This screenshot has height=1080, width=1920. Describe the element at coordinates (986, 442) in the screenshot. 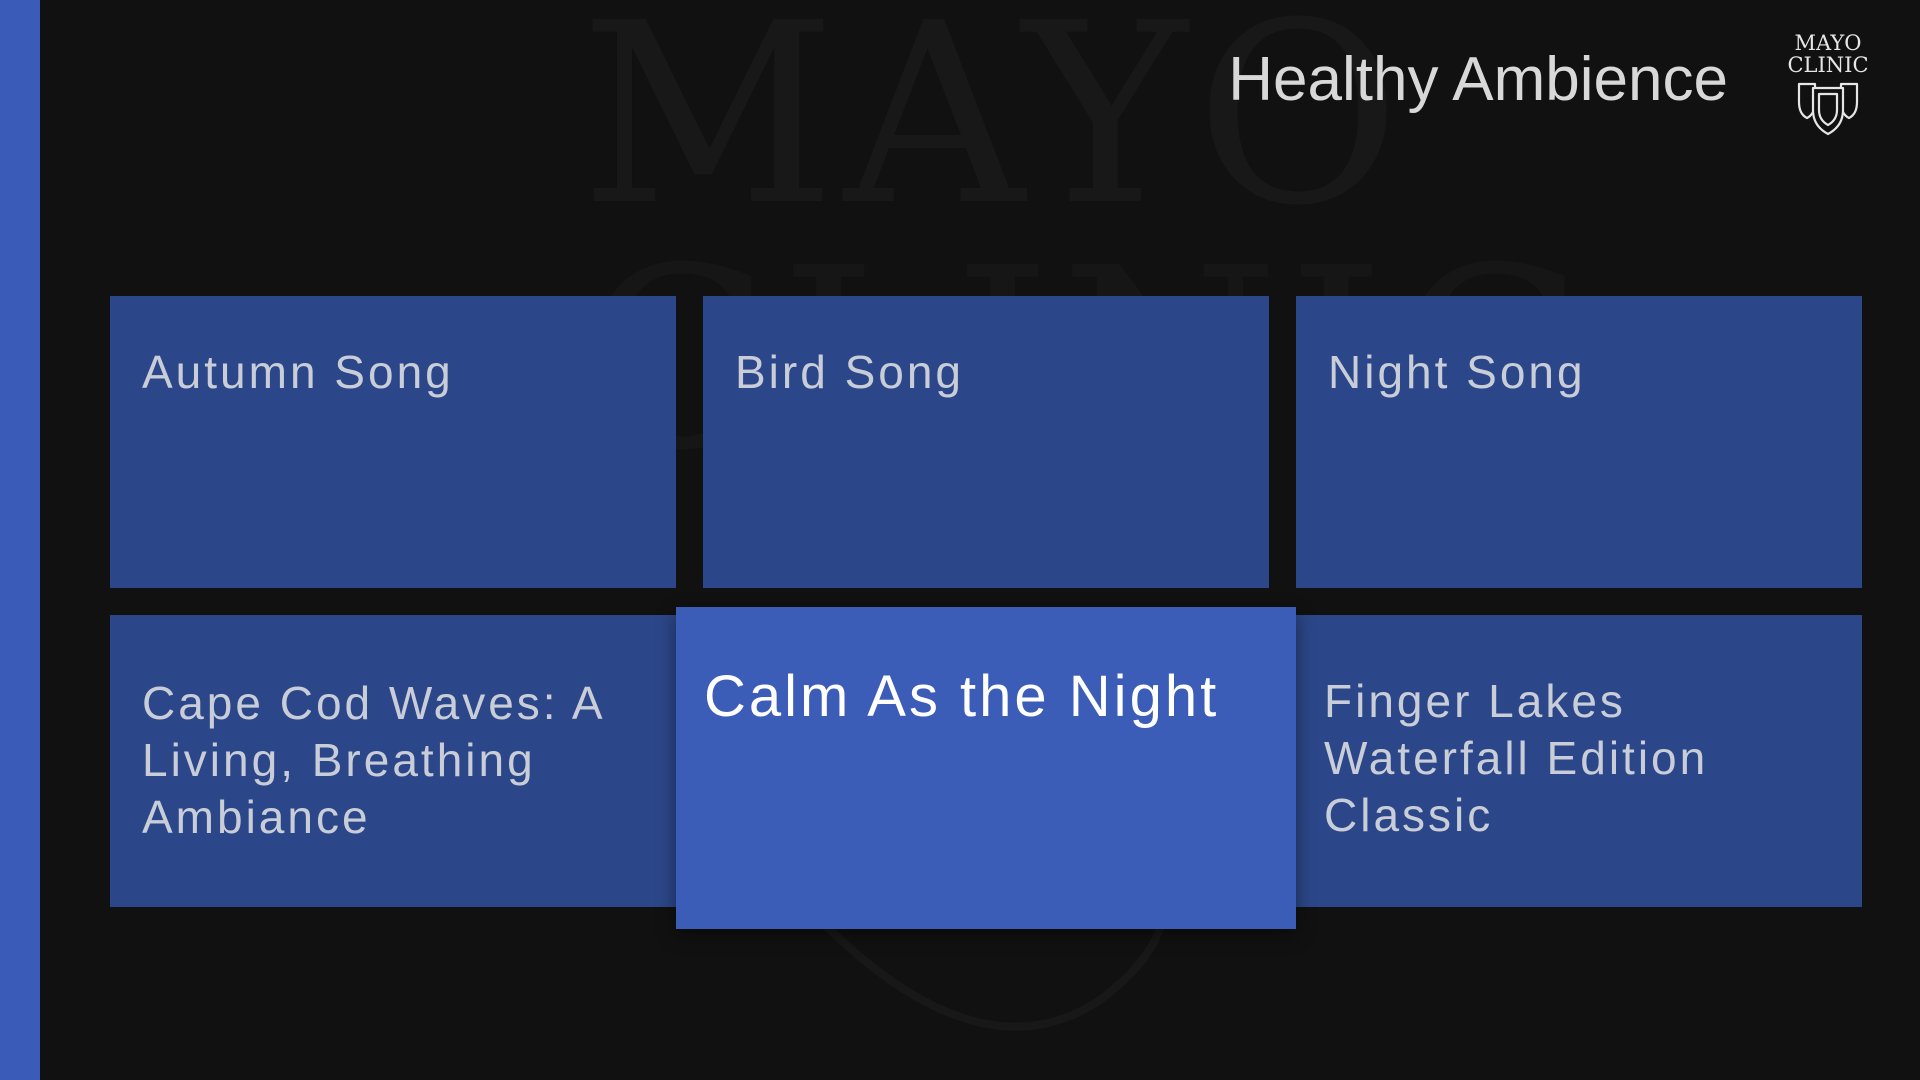

I see `tile-bird-song: Bird Song` at that location.